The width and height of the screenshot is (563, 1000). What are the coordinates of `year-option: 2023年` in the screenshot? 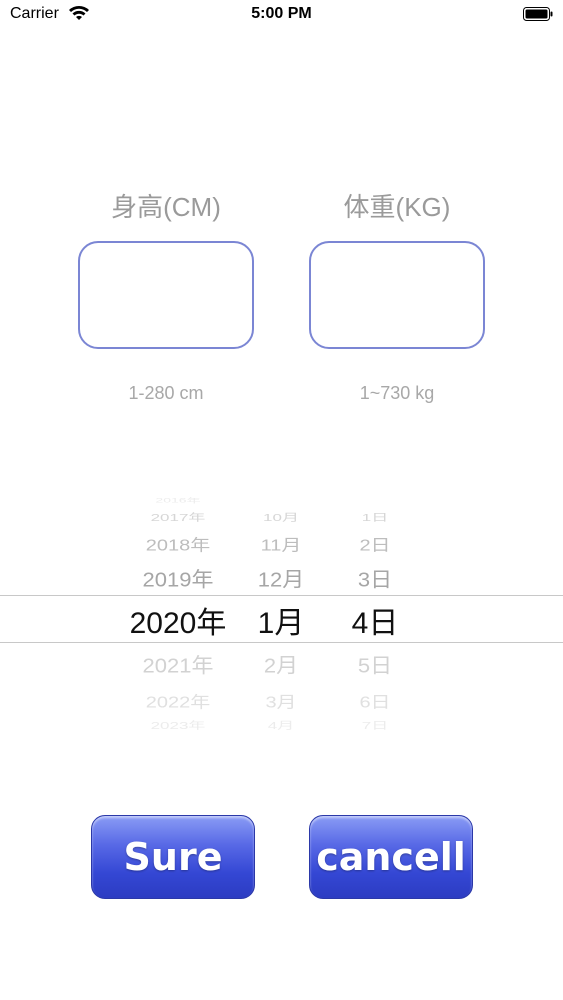 It's located at (178, 726).